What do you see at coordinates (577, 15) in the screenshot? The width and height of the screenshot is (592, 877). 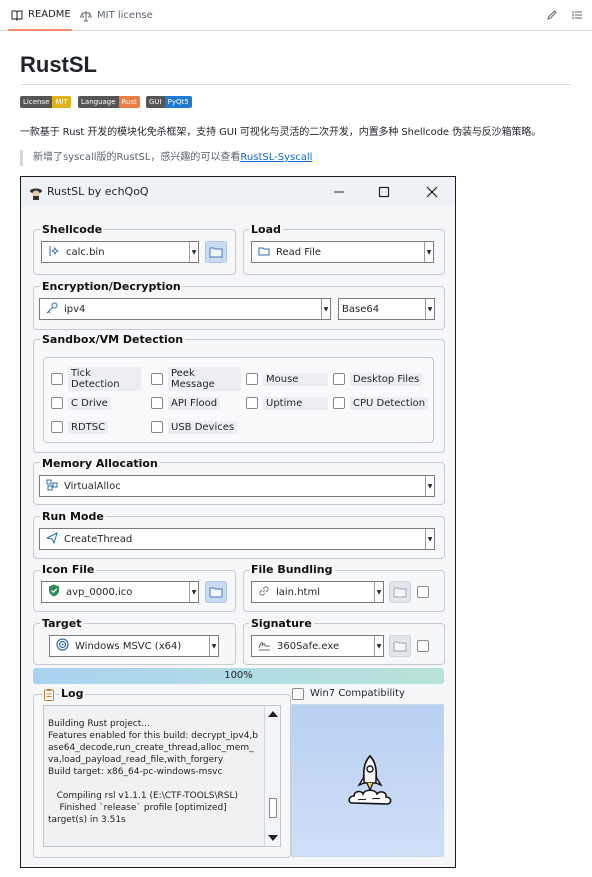 I see `list-icon` at bounding box center [577, 15].